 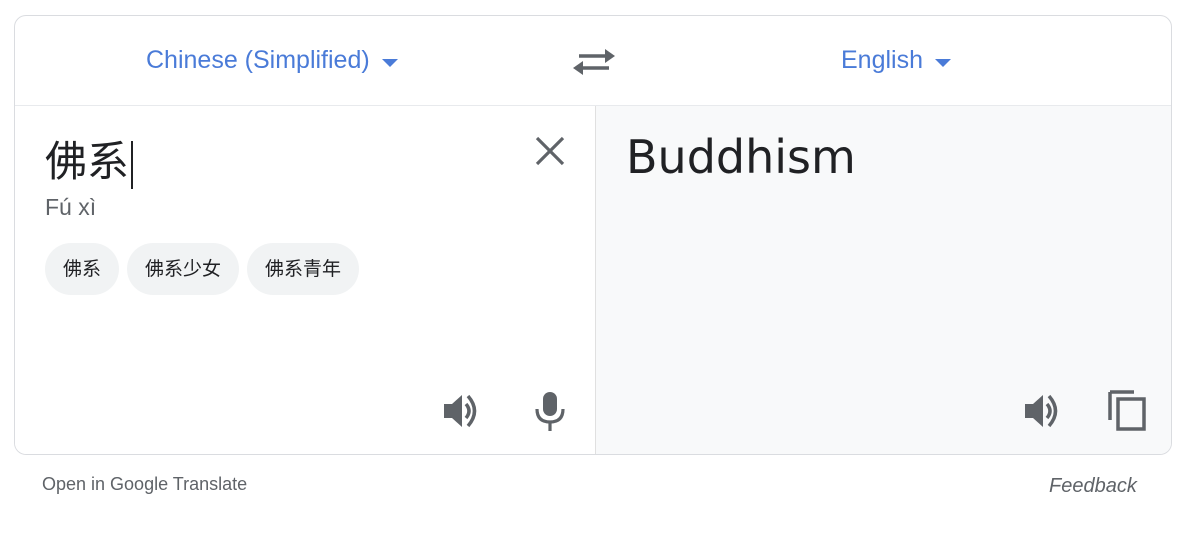 I want to click on close-icon, so click(x=550, y=151).